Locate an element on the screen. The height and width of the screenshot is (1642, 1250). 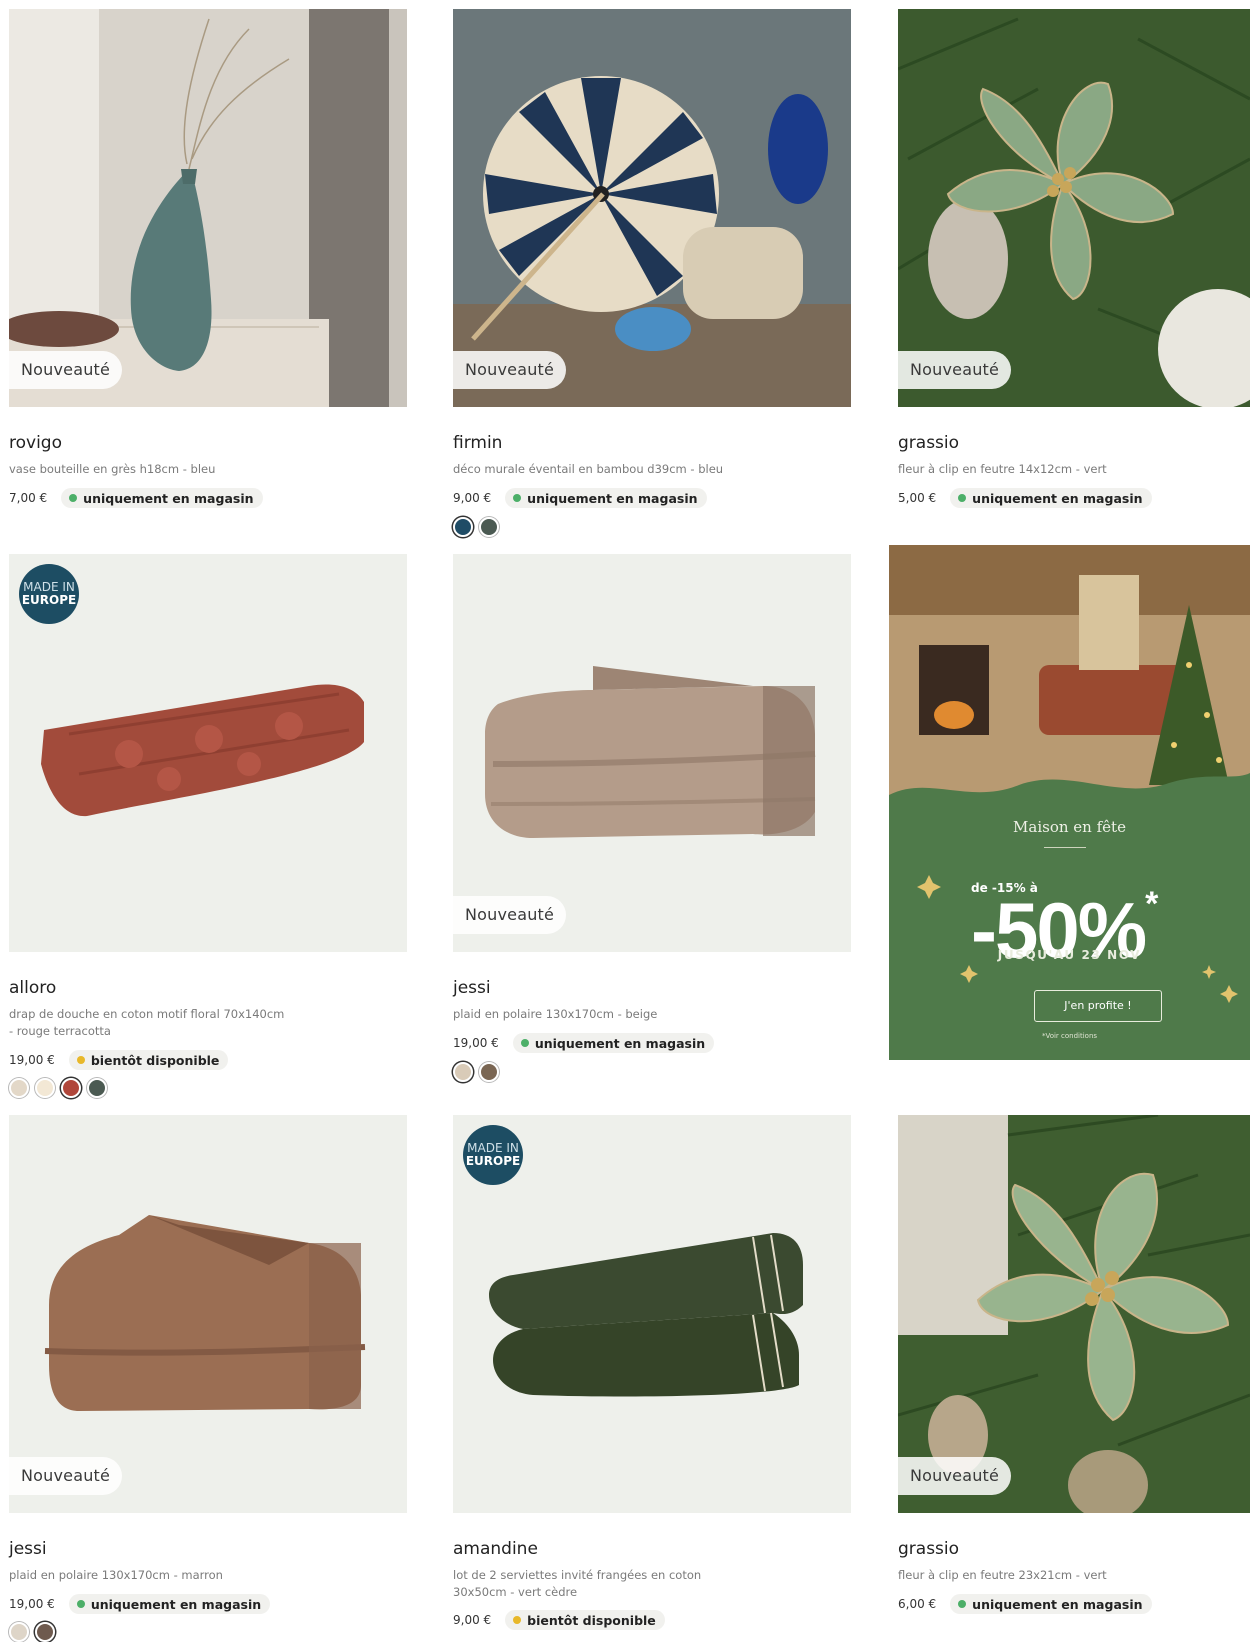
product-name: firmin is located at coordinates (477, 443).